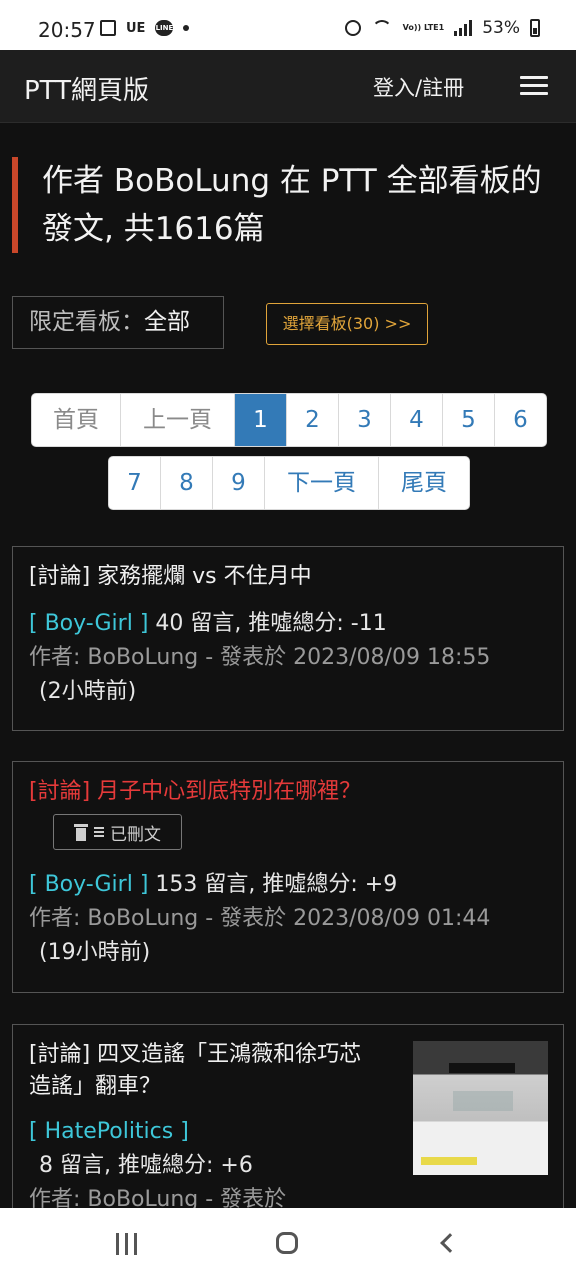  I want to click on menu-icon, so click(534, 86).